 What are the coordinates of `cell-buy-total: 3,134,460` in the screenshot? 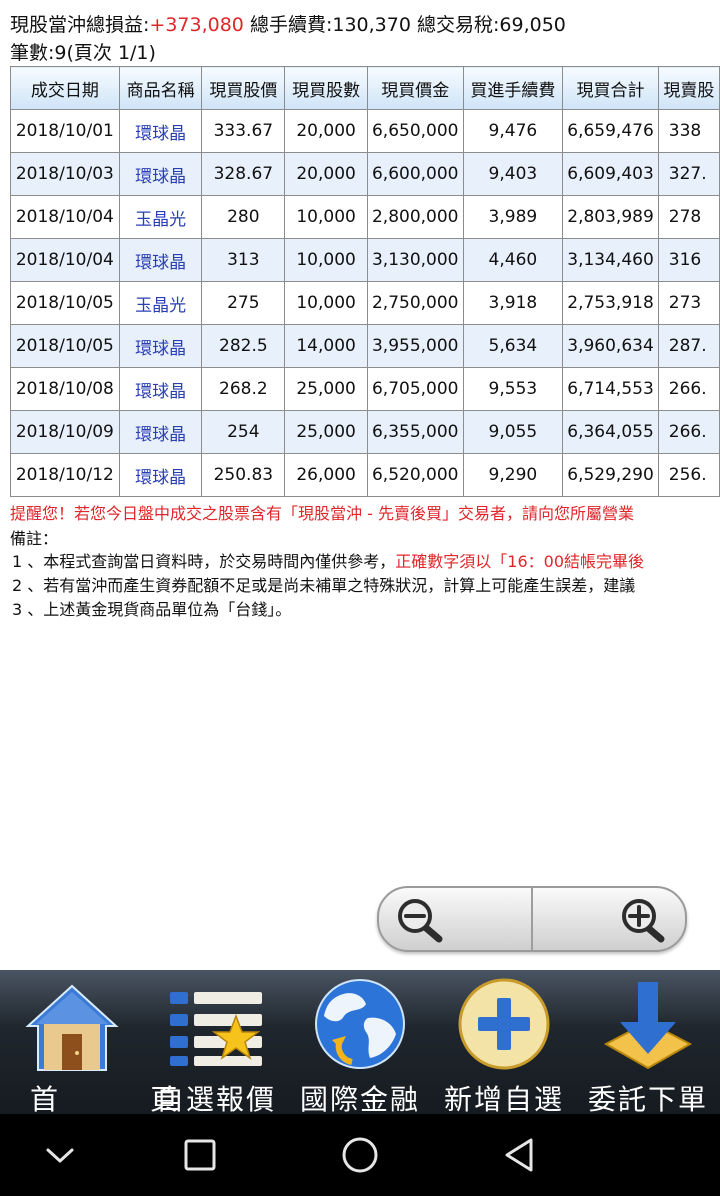 It's located at (610, 260).